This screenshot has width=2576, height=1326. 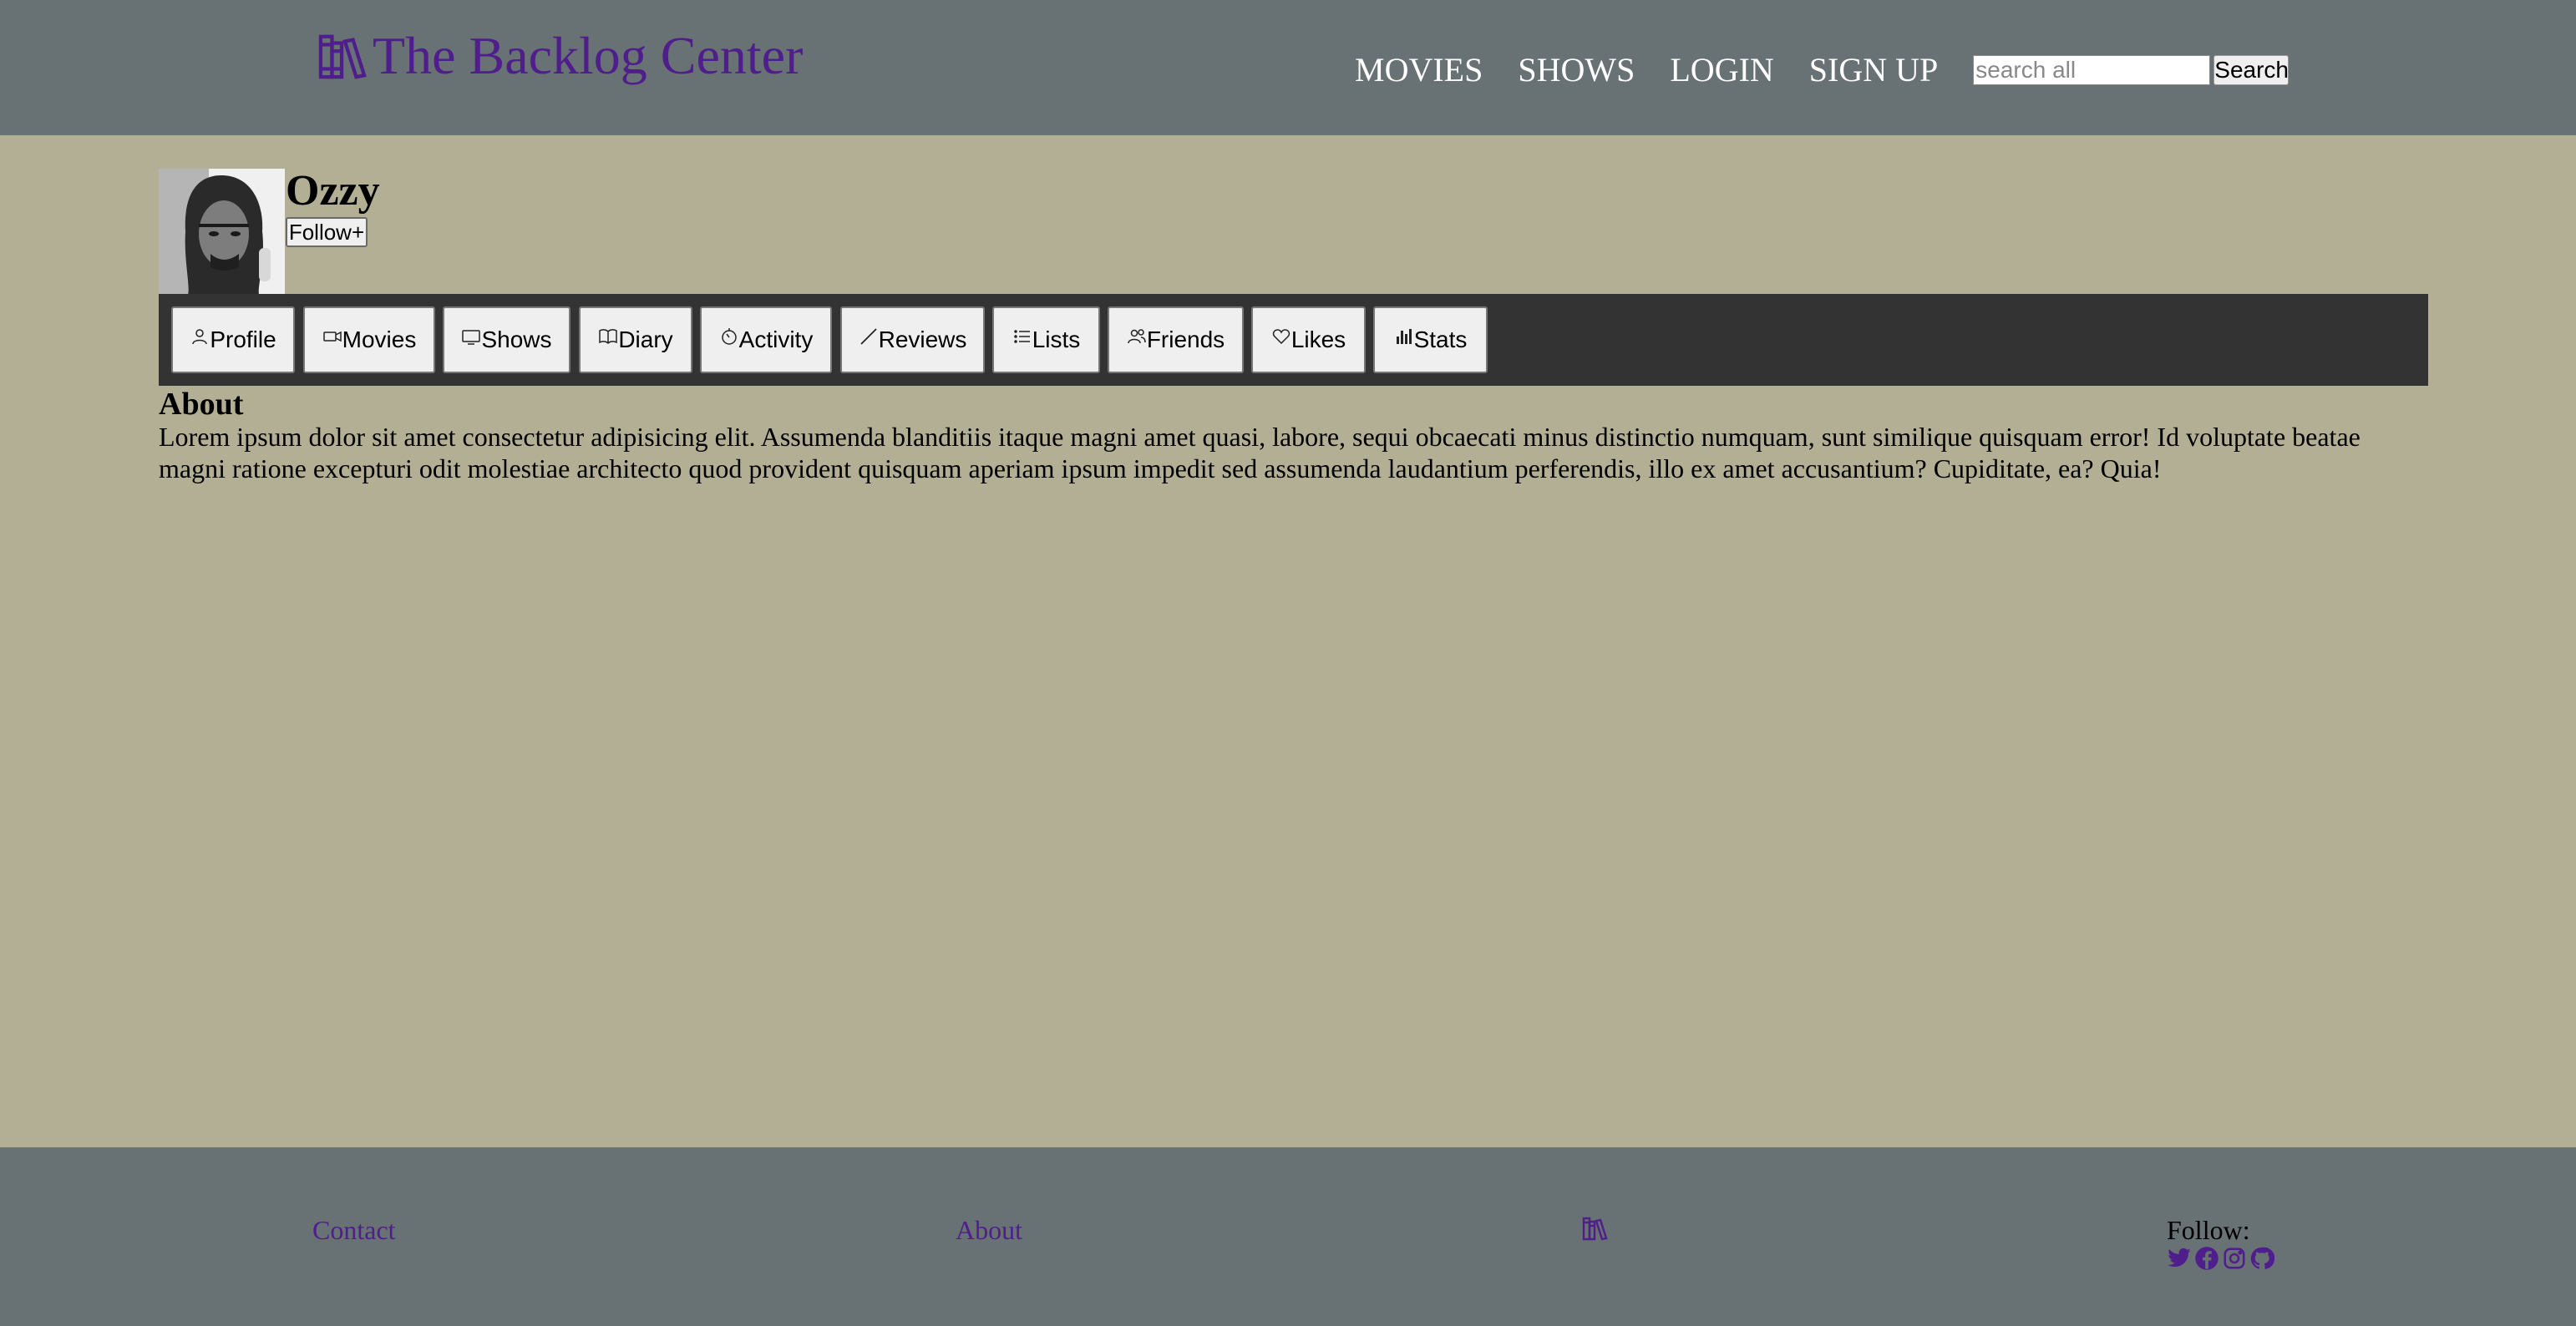 What do you see at coordinates (2179, 1258) in the screenshot?
I see `twitter-icon` at bounding box center [2179, 1258].